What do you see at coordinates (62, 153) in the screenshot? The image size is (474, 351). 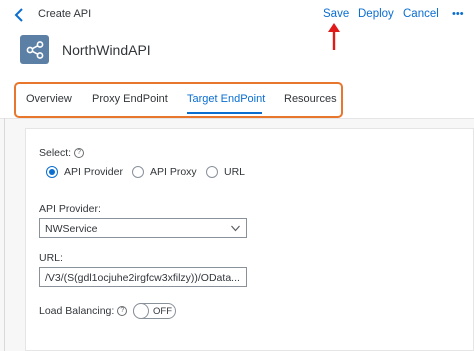 I see `select-label: Select:?` at bounding box center [62, 153].